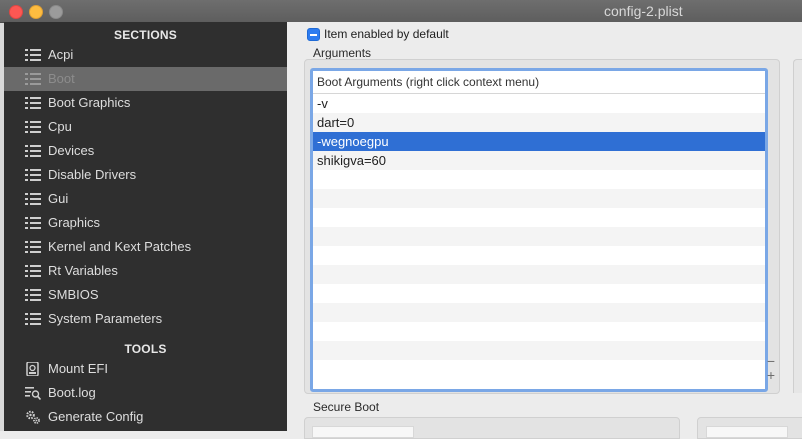 The width and height of the screenshot is (802, 439). I want to click on sidebar-item-kernel-and-kext-patches: Kernel and Kext Patches, so click(145, 247).